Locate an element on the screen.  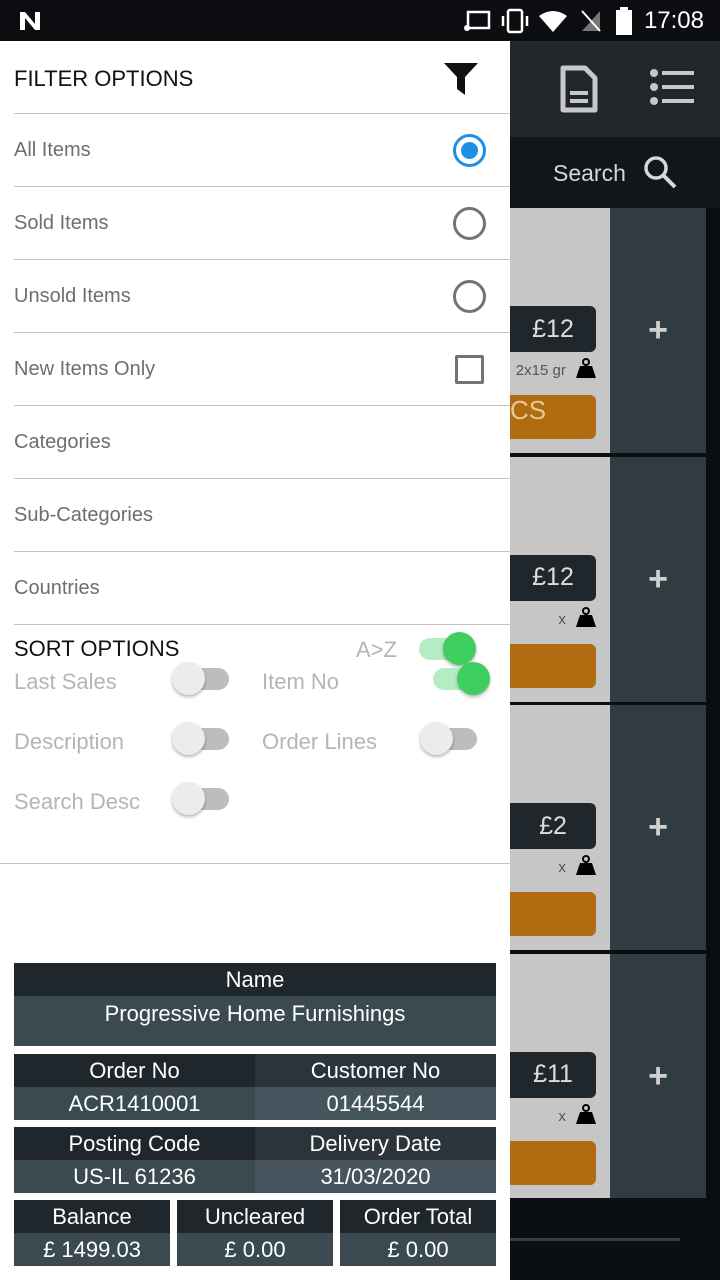
balance-cell: Balance £ 1499.03 is located at coordinates (92, 1233).